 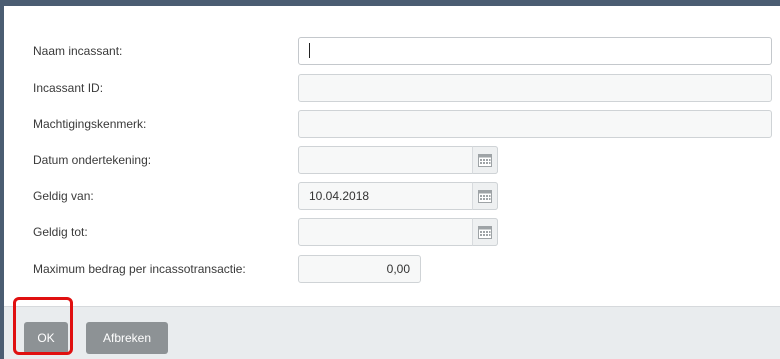 I want to click on row-geldig-van: Geldig van: 10.04.2018, so click(x=392, y=197).